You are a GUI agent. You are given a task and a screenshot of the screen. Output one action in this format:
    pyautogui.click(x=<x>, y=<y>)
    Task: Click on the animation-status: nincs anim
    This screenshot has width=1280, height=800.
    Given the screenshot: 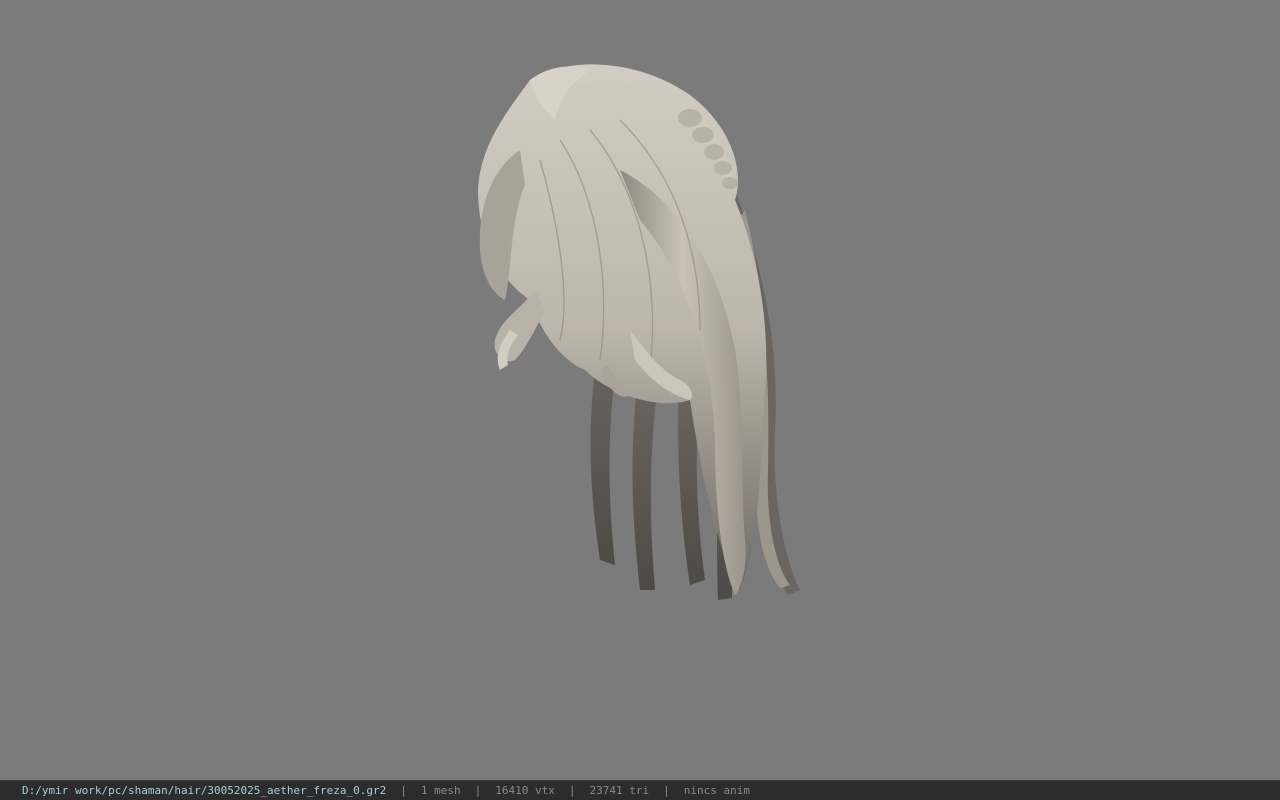 What is the action you would take?
    pyautogui.click(x=716, y=790)
    